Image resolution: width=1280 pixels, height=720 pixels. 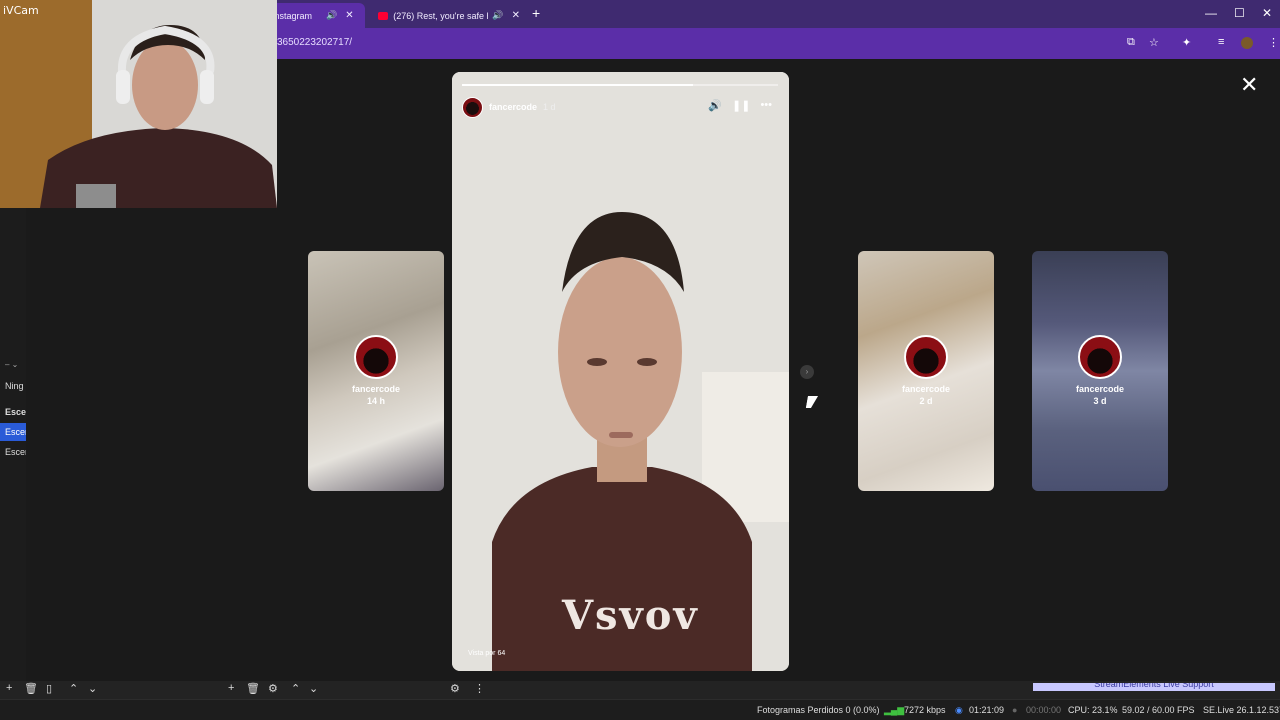 I want to click on webcam-overlay: iVCam, so click(x=138, y=104).